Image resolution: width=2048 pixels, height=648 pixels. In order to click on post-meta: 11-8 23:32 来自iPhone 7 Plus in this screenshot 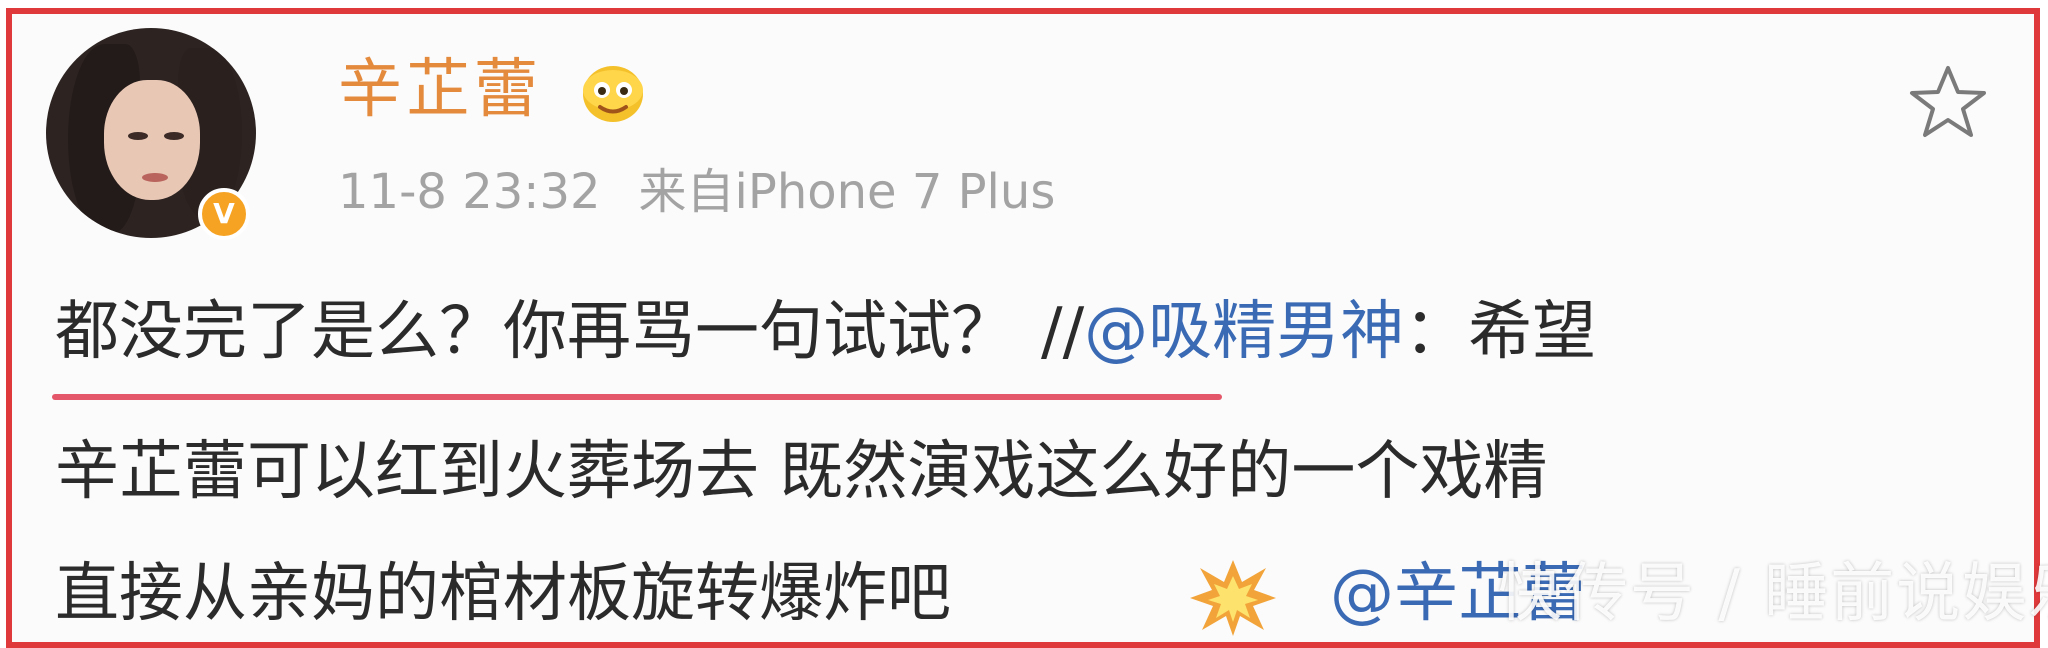, I will do `click(696, 192)`.